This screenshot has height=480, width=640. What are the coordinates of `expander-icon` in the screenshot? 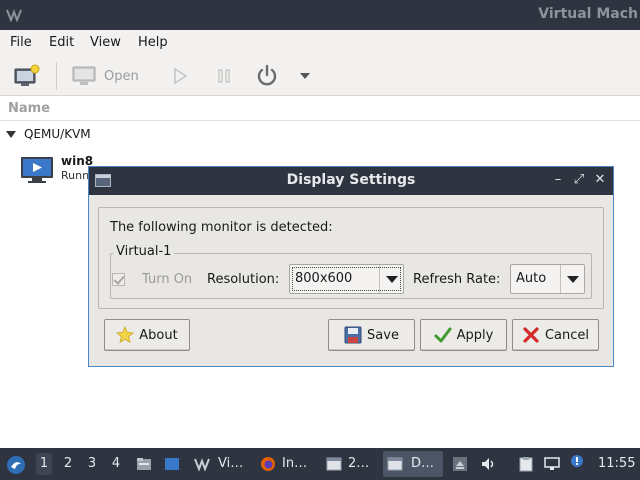 It's located at (11, 134).